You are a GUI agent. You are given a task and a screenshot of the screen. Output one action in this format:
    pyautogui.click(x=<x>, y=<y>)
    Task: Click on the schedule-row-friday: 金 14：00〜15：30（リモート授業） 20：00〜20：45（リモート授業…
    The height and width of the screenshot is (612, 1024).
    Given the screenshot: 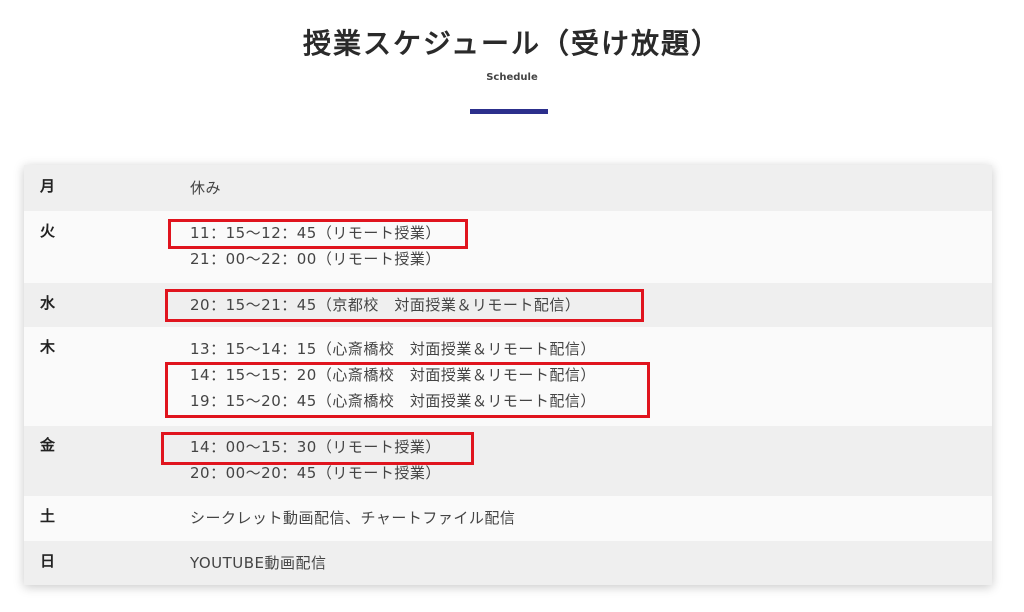 What is the action you would take?
    pyautogui.click(x=508, y=461)
    